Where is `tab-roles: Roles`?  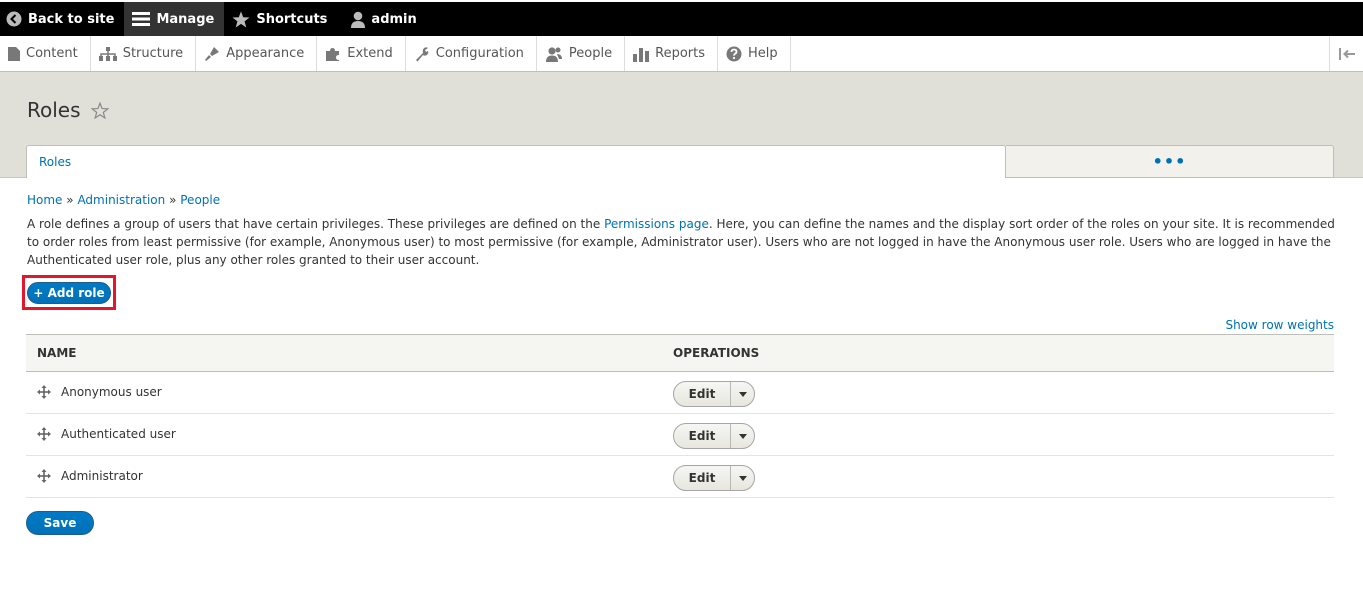
tab-roles: Roles is located at coordinates (516, 161).